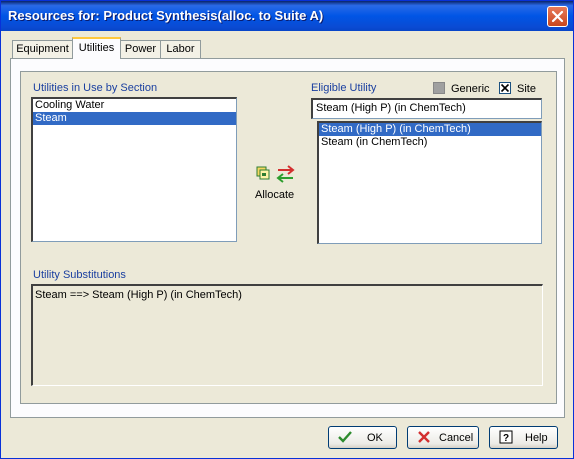 The height and width of the screenshot is (459, 574). Describe the element at coordinates (134, 118) in the screenshot. I see `list-item-steam: Steam` at that location.